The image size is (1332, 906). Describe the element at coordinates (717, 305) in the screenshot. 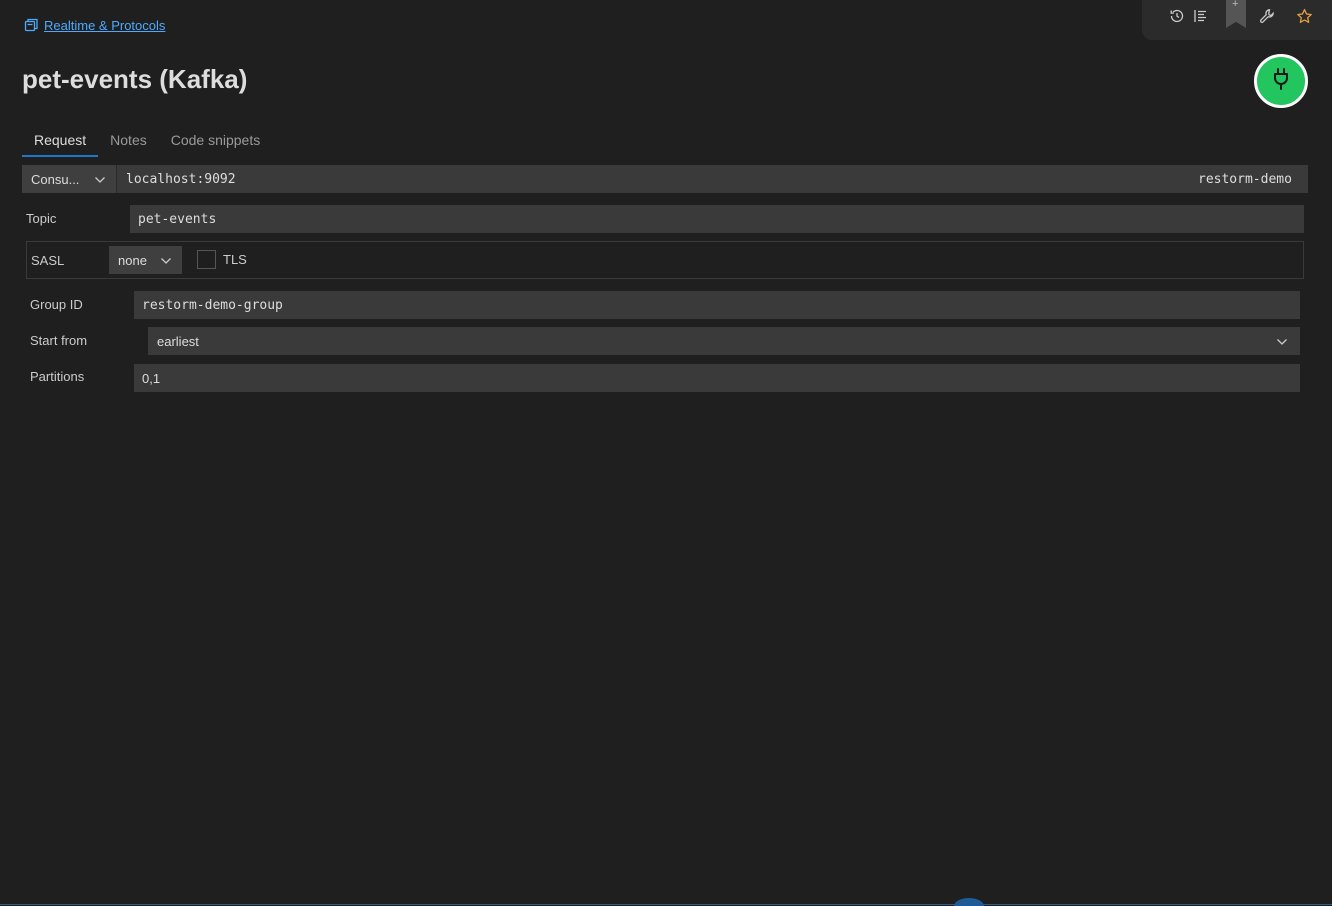

I see `group-id-input: restorm-demo-group` at that location.